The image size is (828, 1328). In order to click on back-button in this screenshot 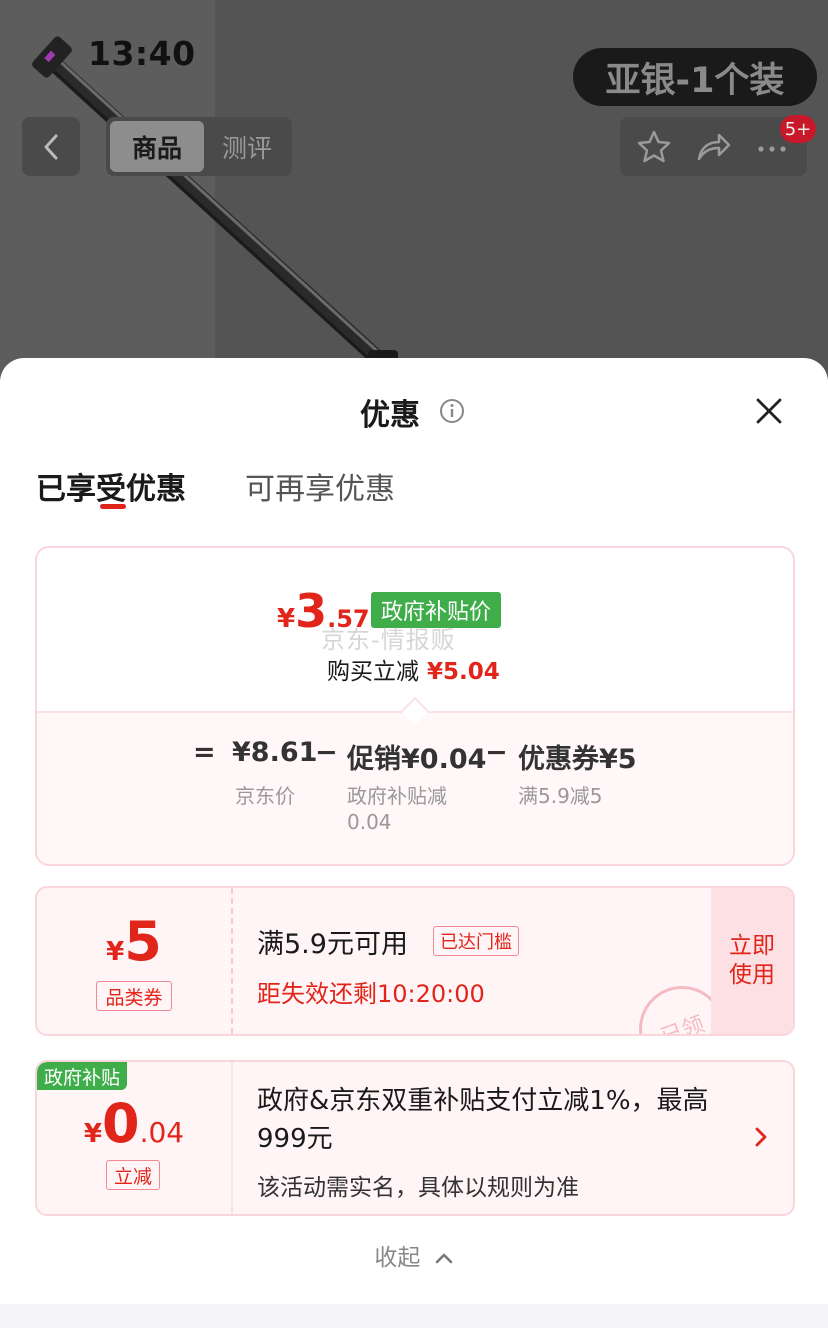, I will do `click(51, 146)`.